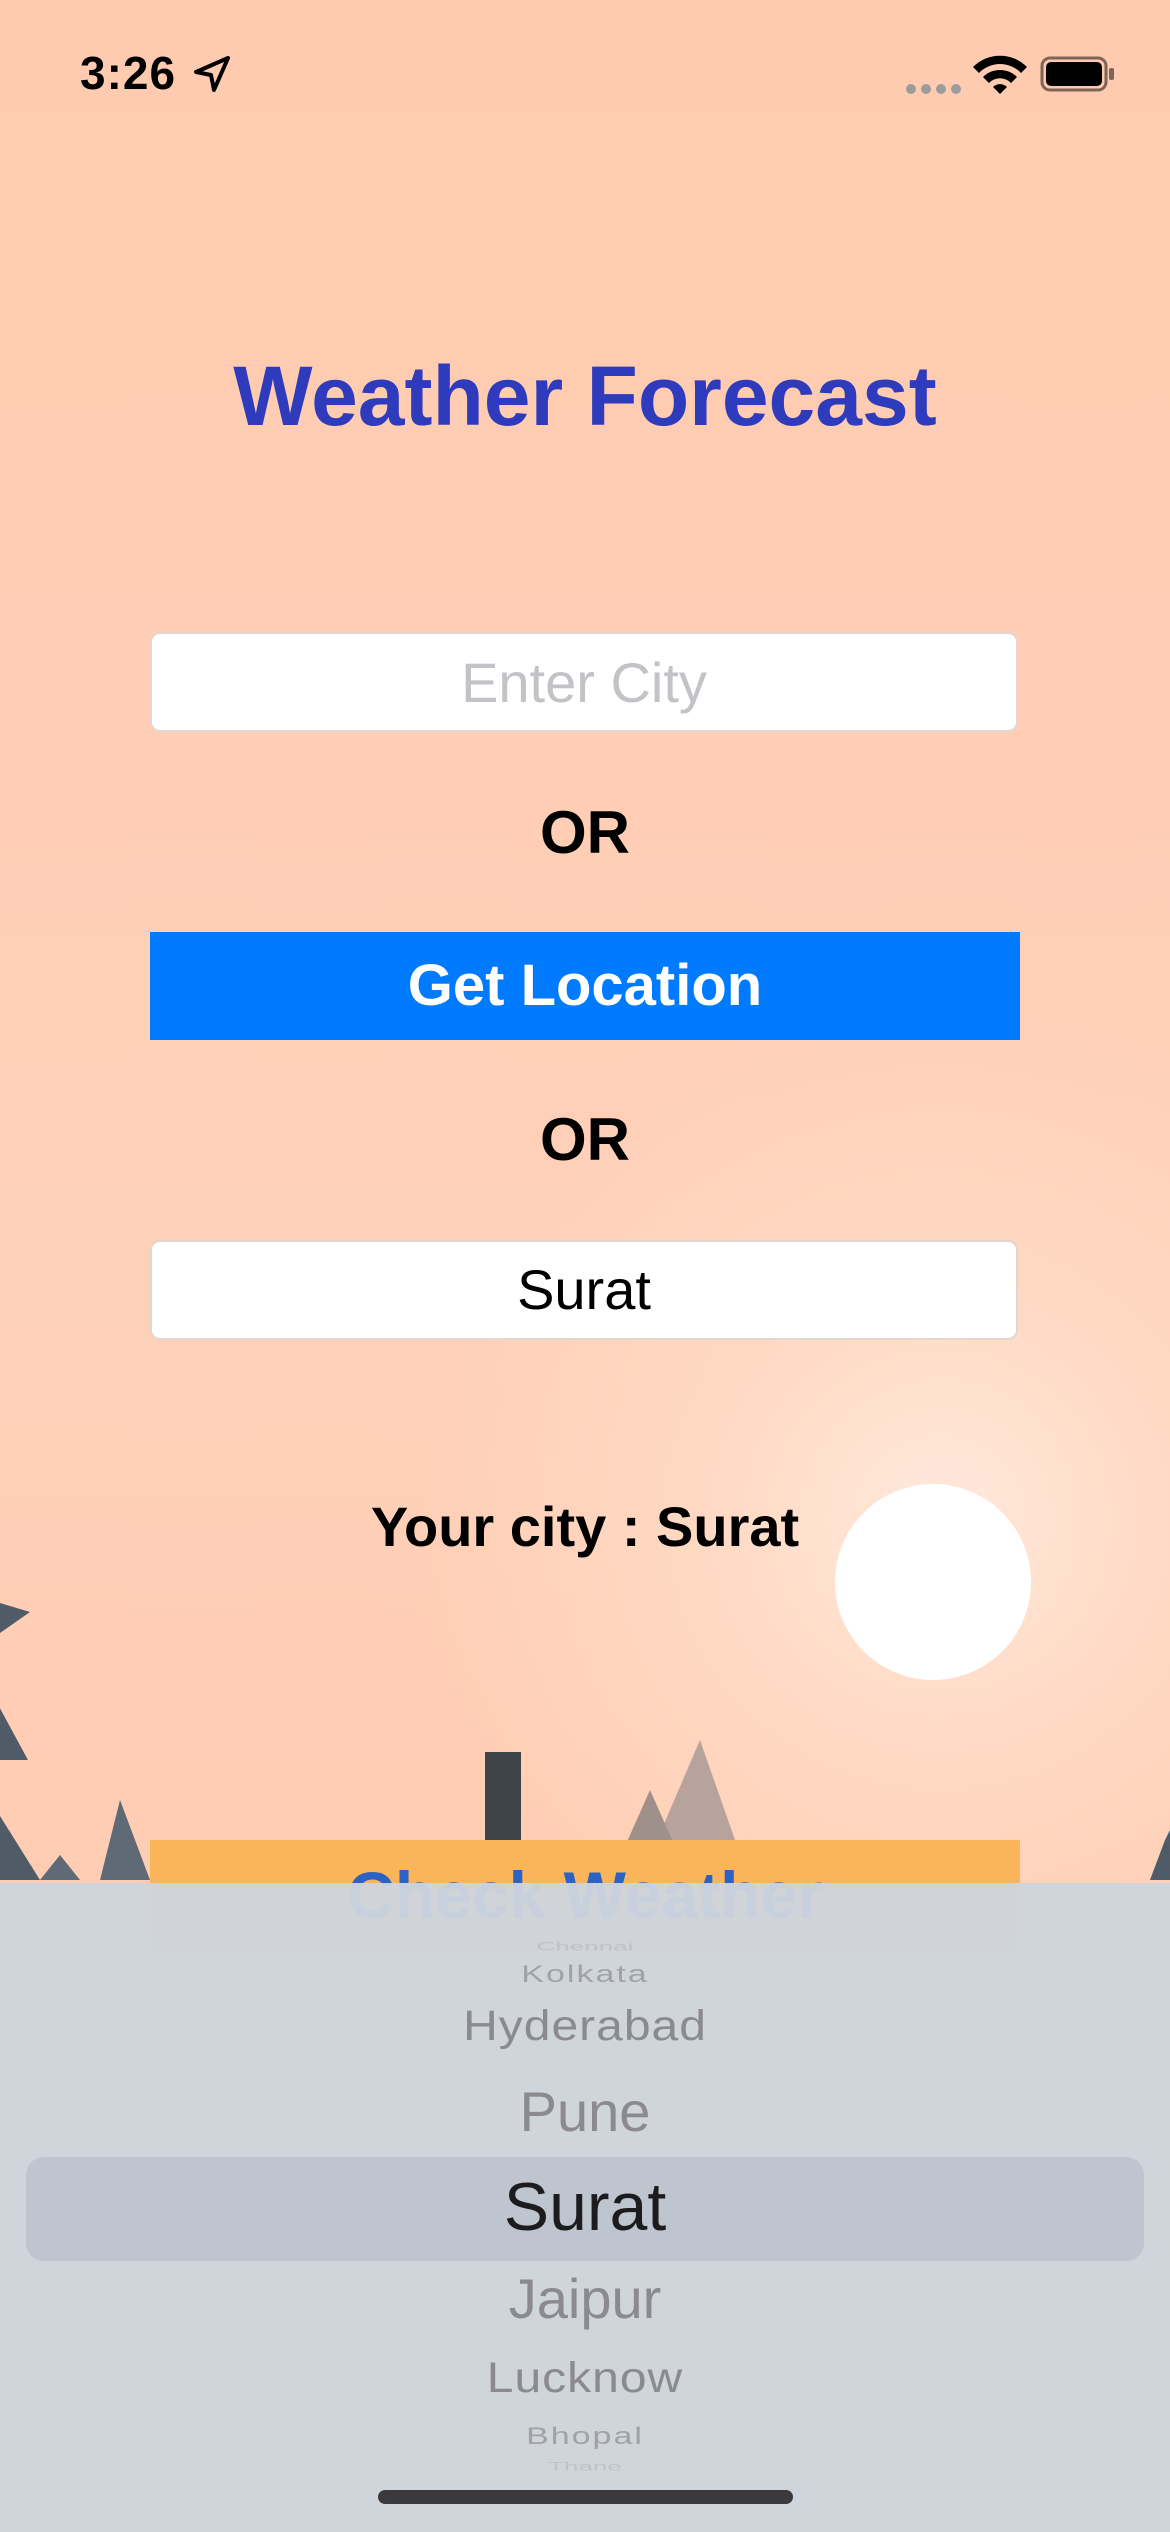 The image size is (1170, 2532). I want to click on location-arrow-icon, so click(212, 74).